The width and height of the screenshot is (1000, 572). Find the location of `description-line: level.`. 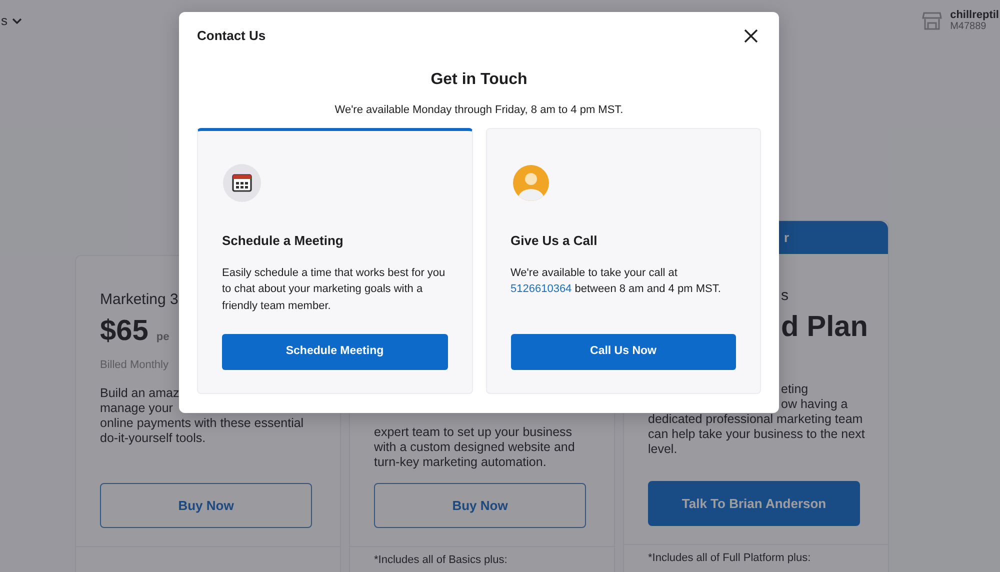

description-line: level. is located at coordinates (663, 449).